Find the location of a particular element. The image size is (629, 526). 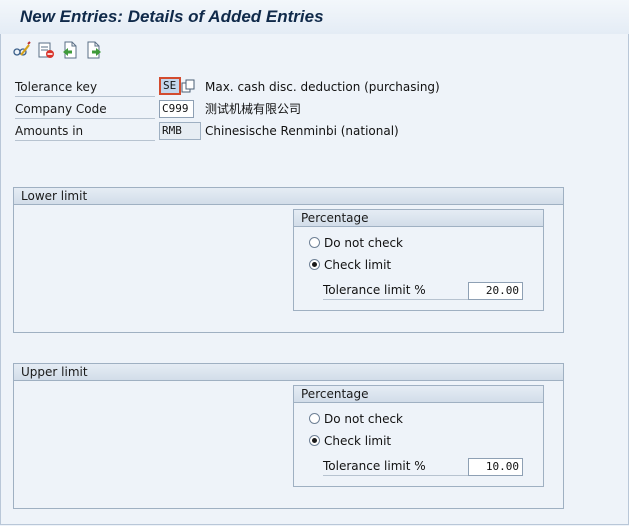

currency-description: Chinesische Renminbi (national) is located at coordinates (302, 131).